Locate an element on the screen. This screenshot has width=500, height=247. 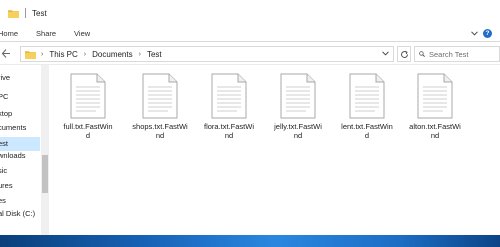
title-separator is located at coordinates (25, 13).